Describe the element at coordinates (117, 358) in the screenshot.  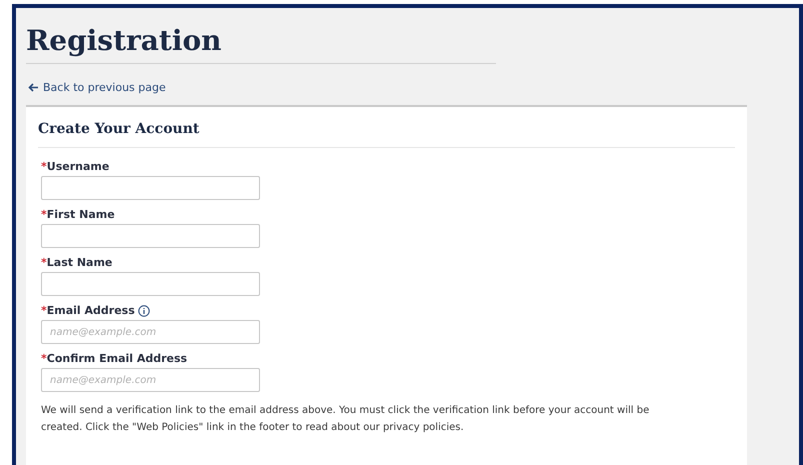
I see `field-label: Confirm Email Address` at that location.